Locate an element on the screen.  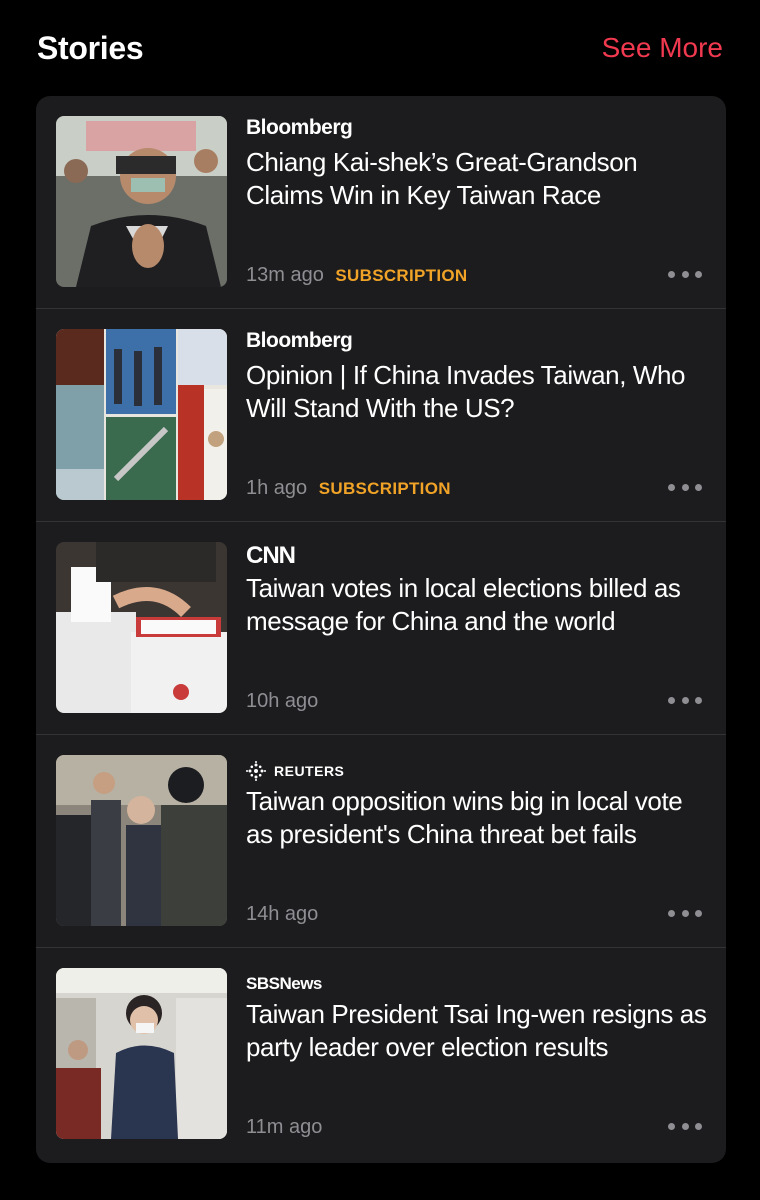
publisher-name: SBS News is located at coordinates (284, 984).